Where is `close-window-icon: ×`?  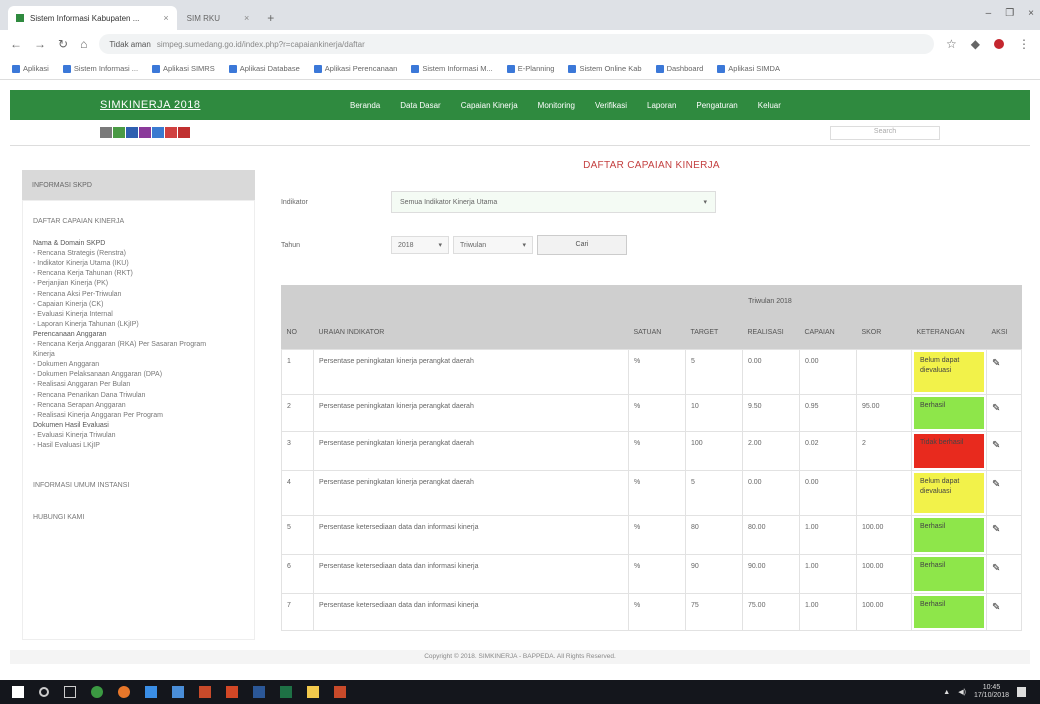 close-window-icon: × is located at coordinates (1031, 13).